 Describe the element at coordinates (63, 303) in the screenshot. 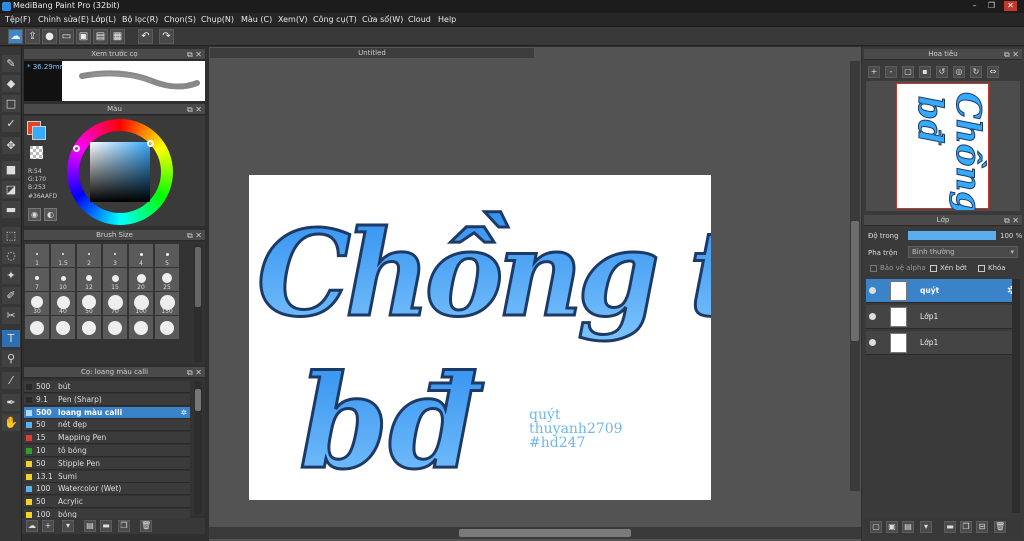

I see `brush-size-cell: 40` at that location.